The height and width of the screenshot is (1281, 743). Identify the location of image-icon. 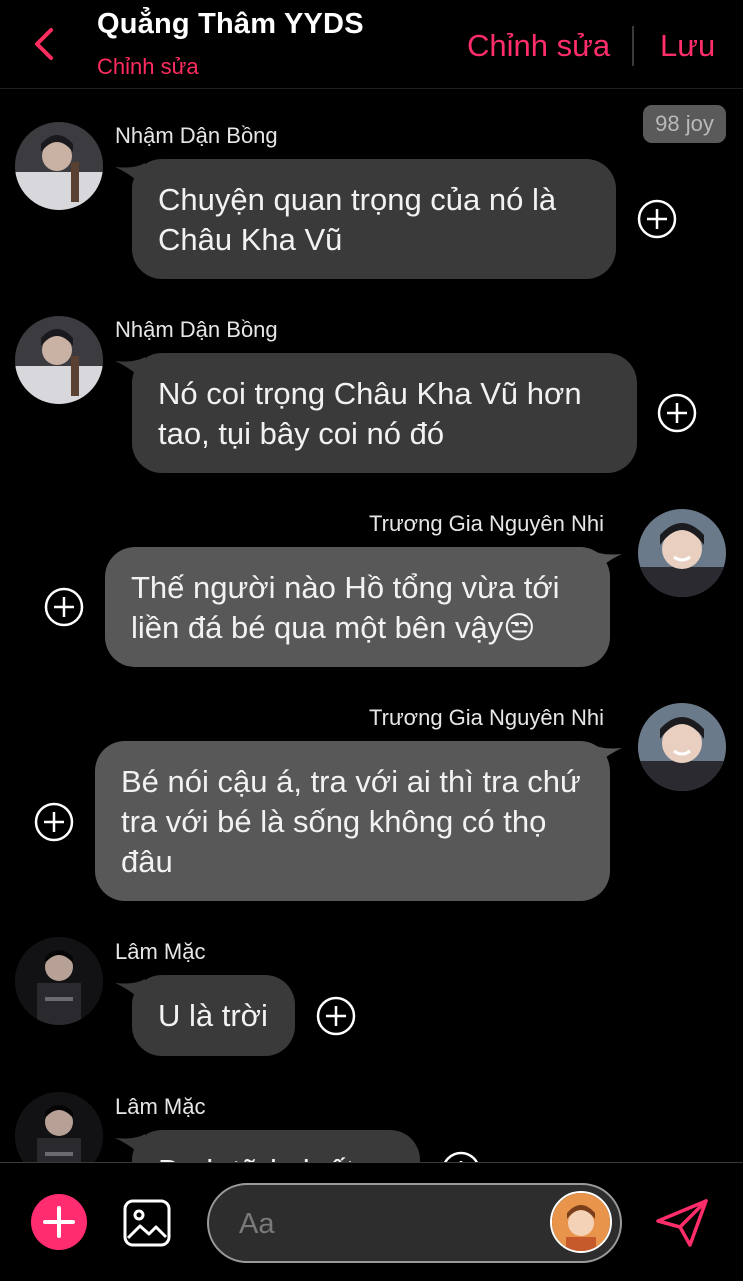
(147, 1223).